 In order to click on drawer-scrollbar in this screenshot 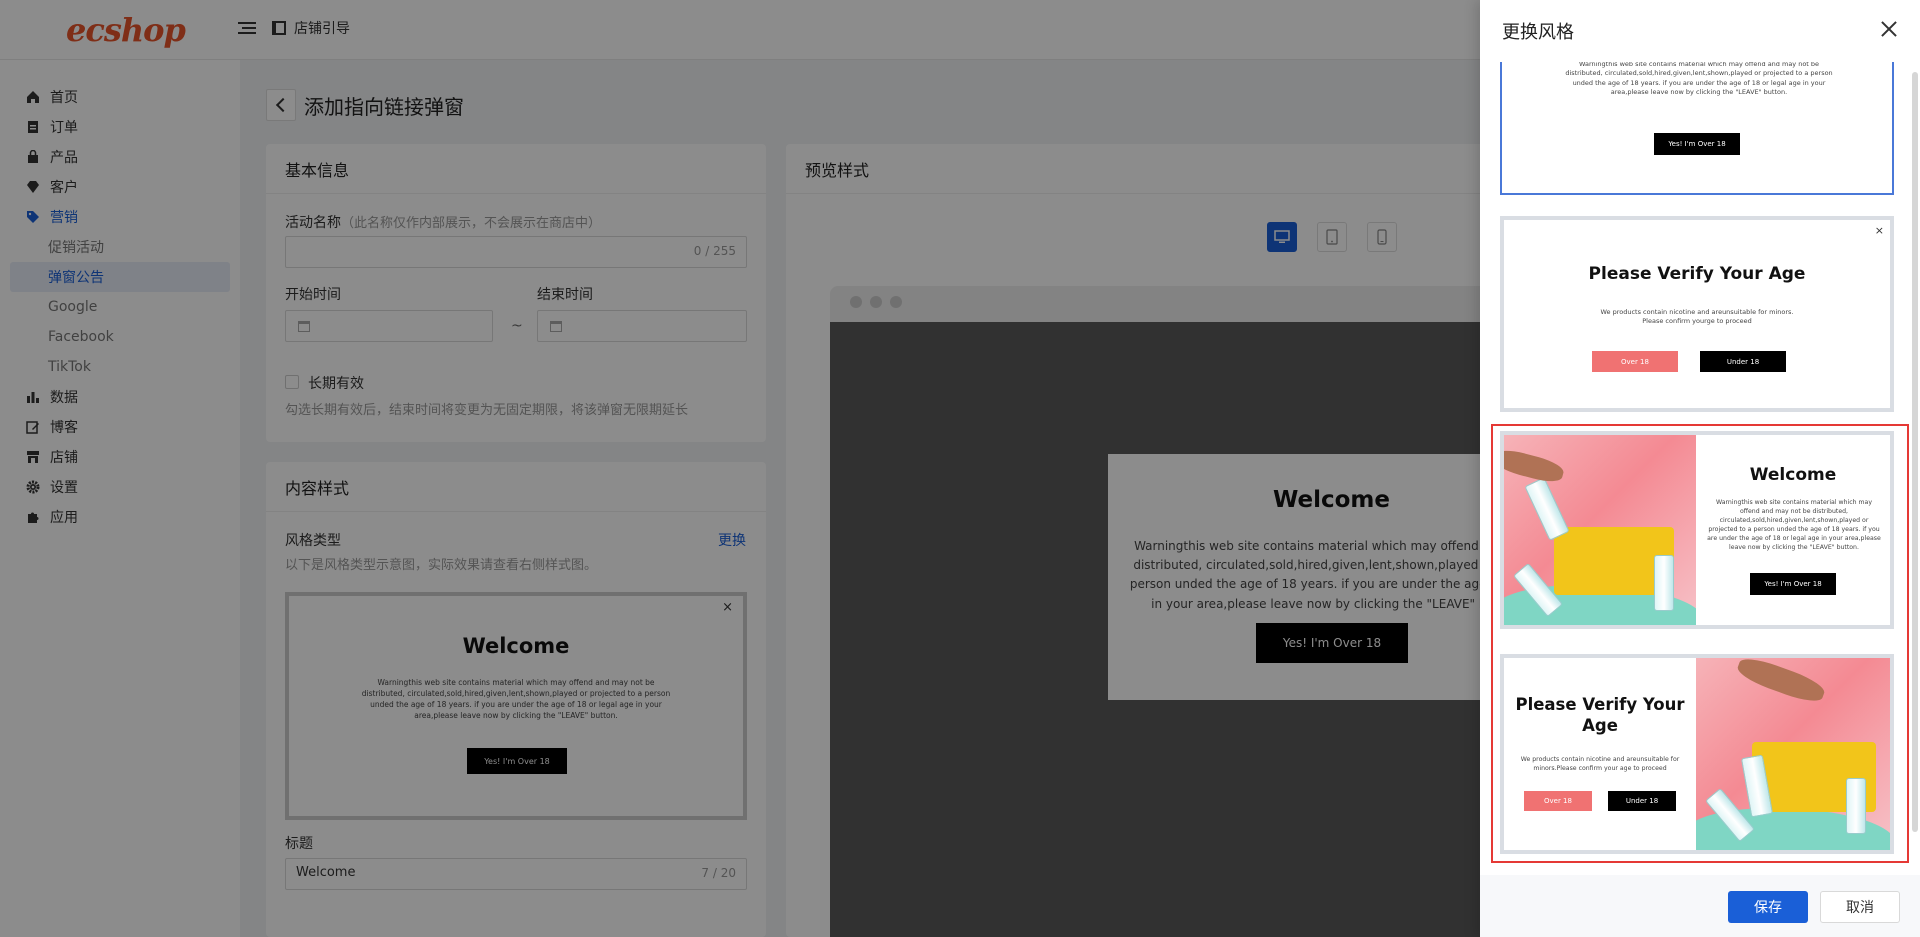, I will do `click(1915, 452)`.